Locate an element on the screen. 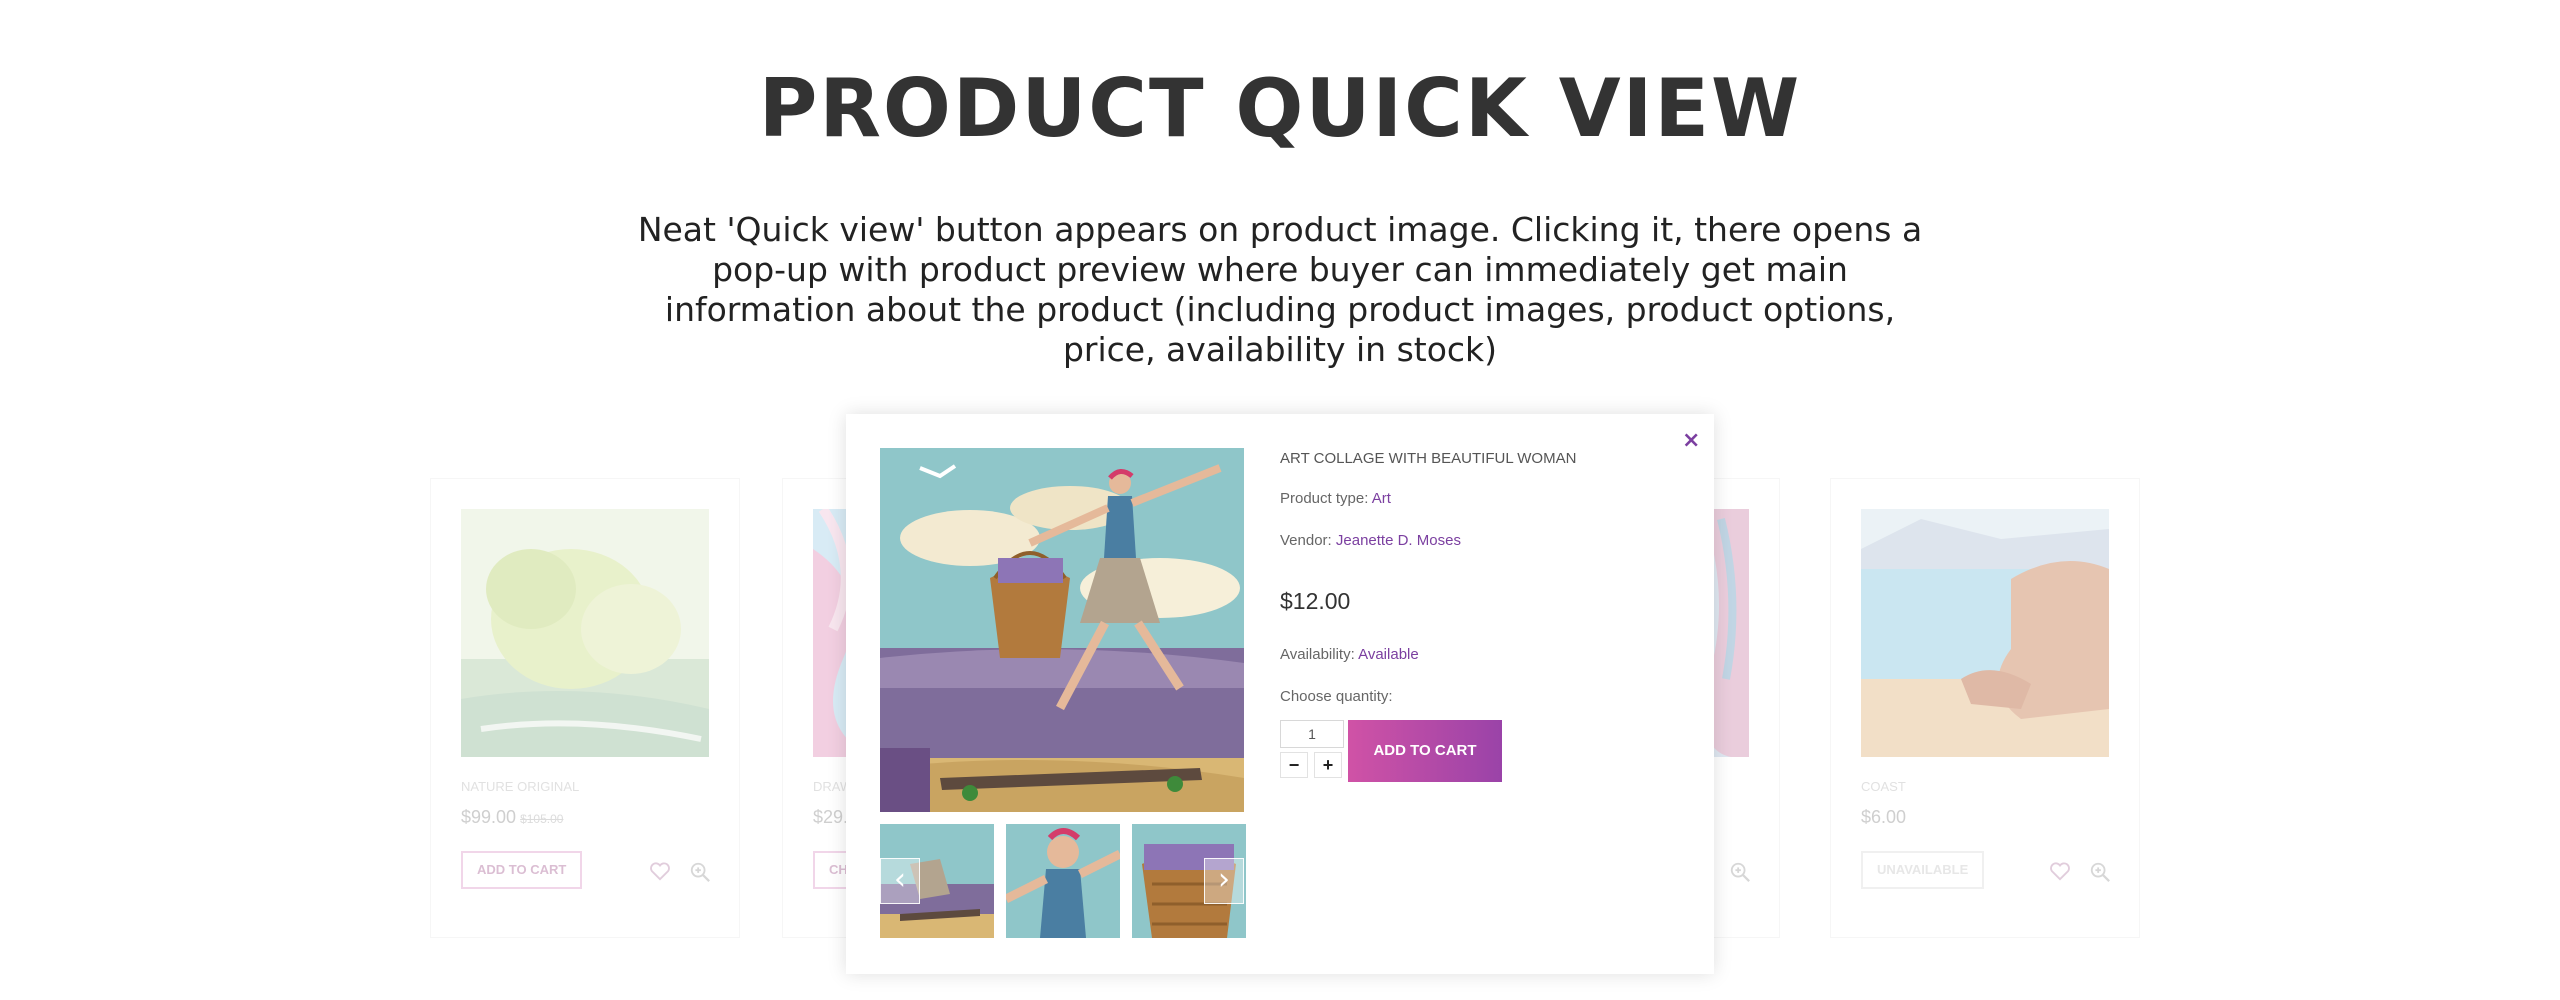  product-name: NATURE ORIGINAL is located at coordinates (520, 786).